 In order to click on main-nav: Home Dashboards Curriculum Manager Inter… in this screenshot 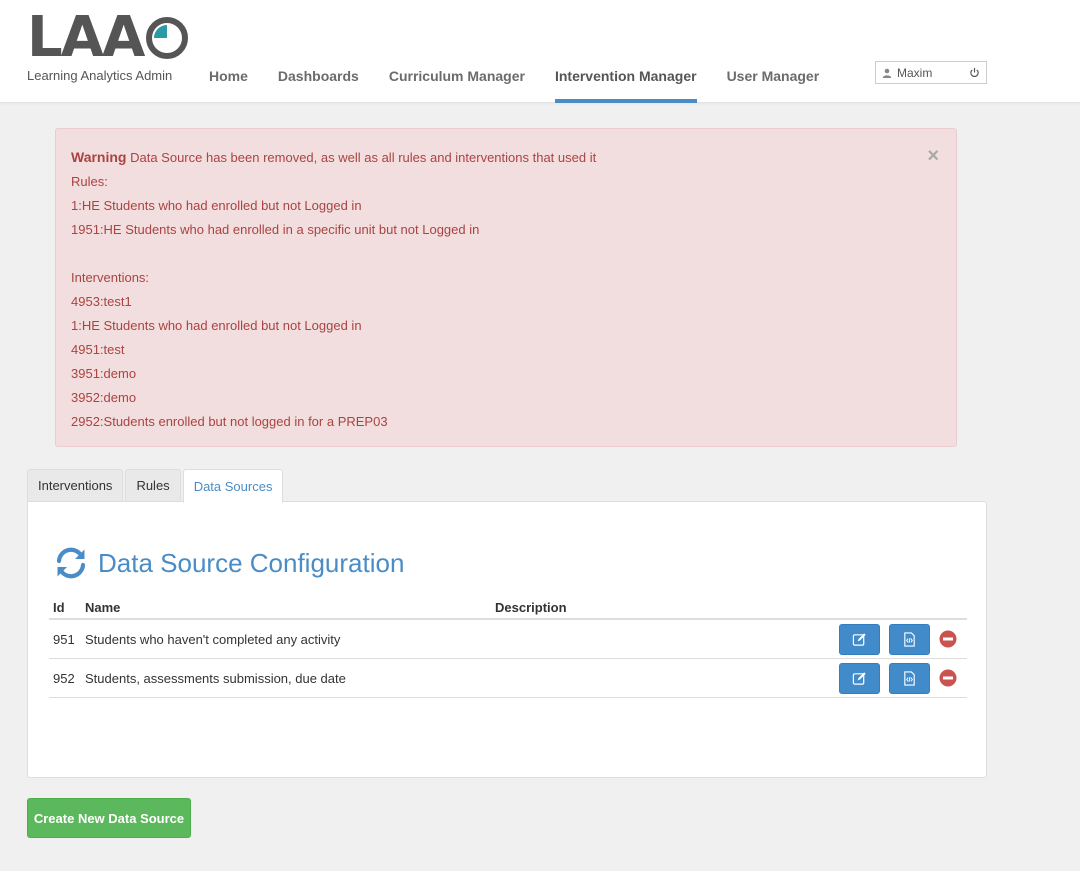, I will do `click(529, 51)`.